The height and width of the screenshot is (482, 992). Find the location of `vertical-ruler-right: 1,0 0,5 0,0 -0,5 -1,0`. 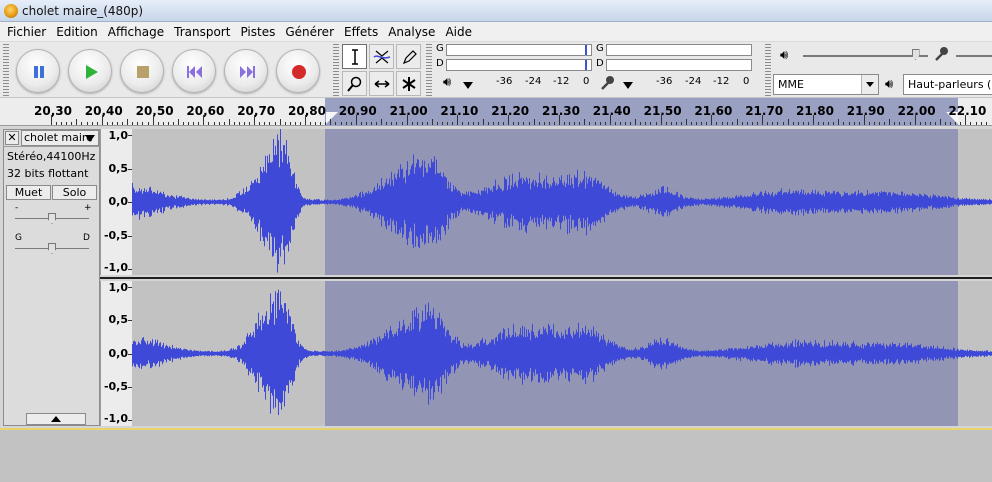

vertical-ruler-right: 1,0 0,5 0,0 -0,5 -1,0 is located at coordinates (116, 353).